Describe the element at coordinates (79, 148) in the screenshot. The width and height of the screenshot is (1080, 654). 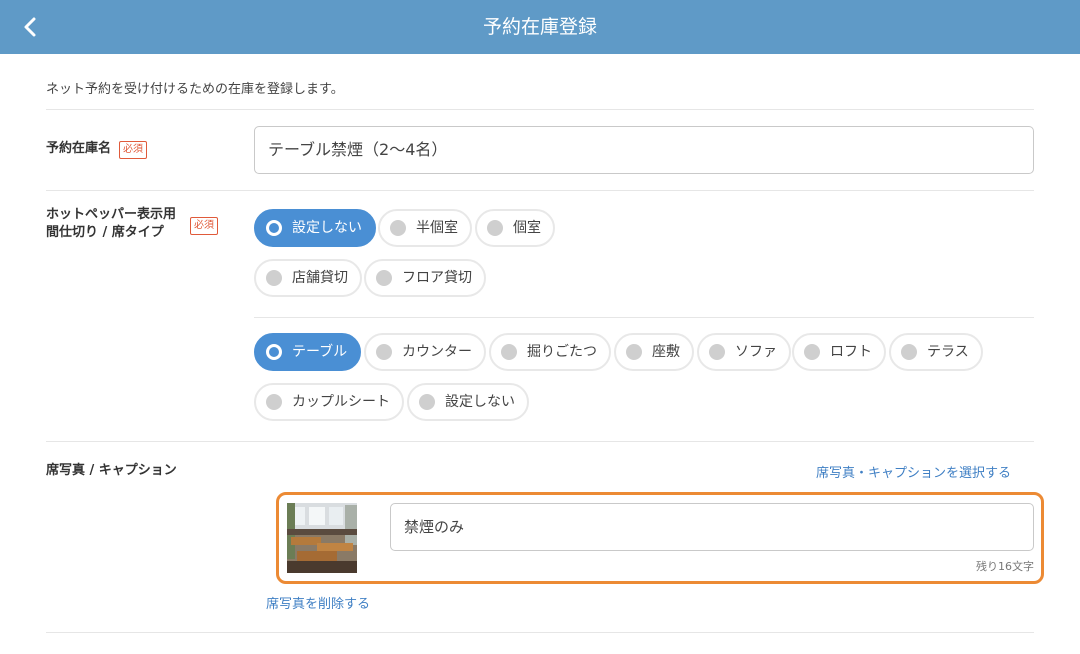
I see `stock-name-label: 予約在庫名` at that location.